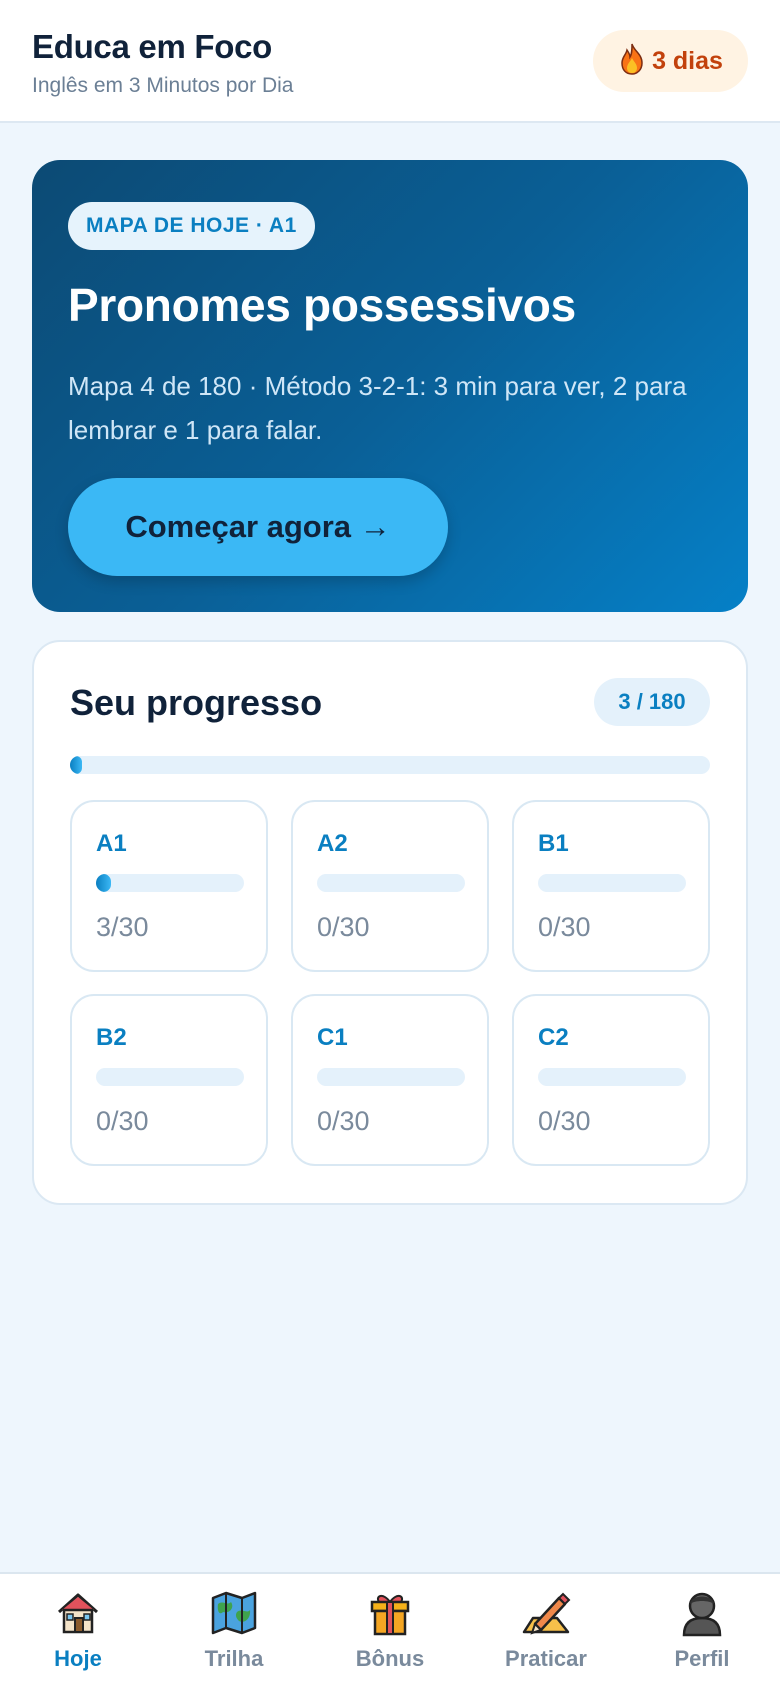  I want to click on nav-item-trilha: Trilha, so click(234, 1631).